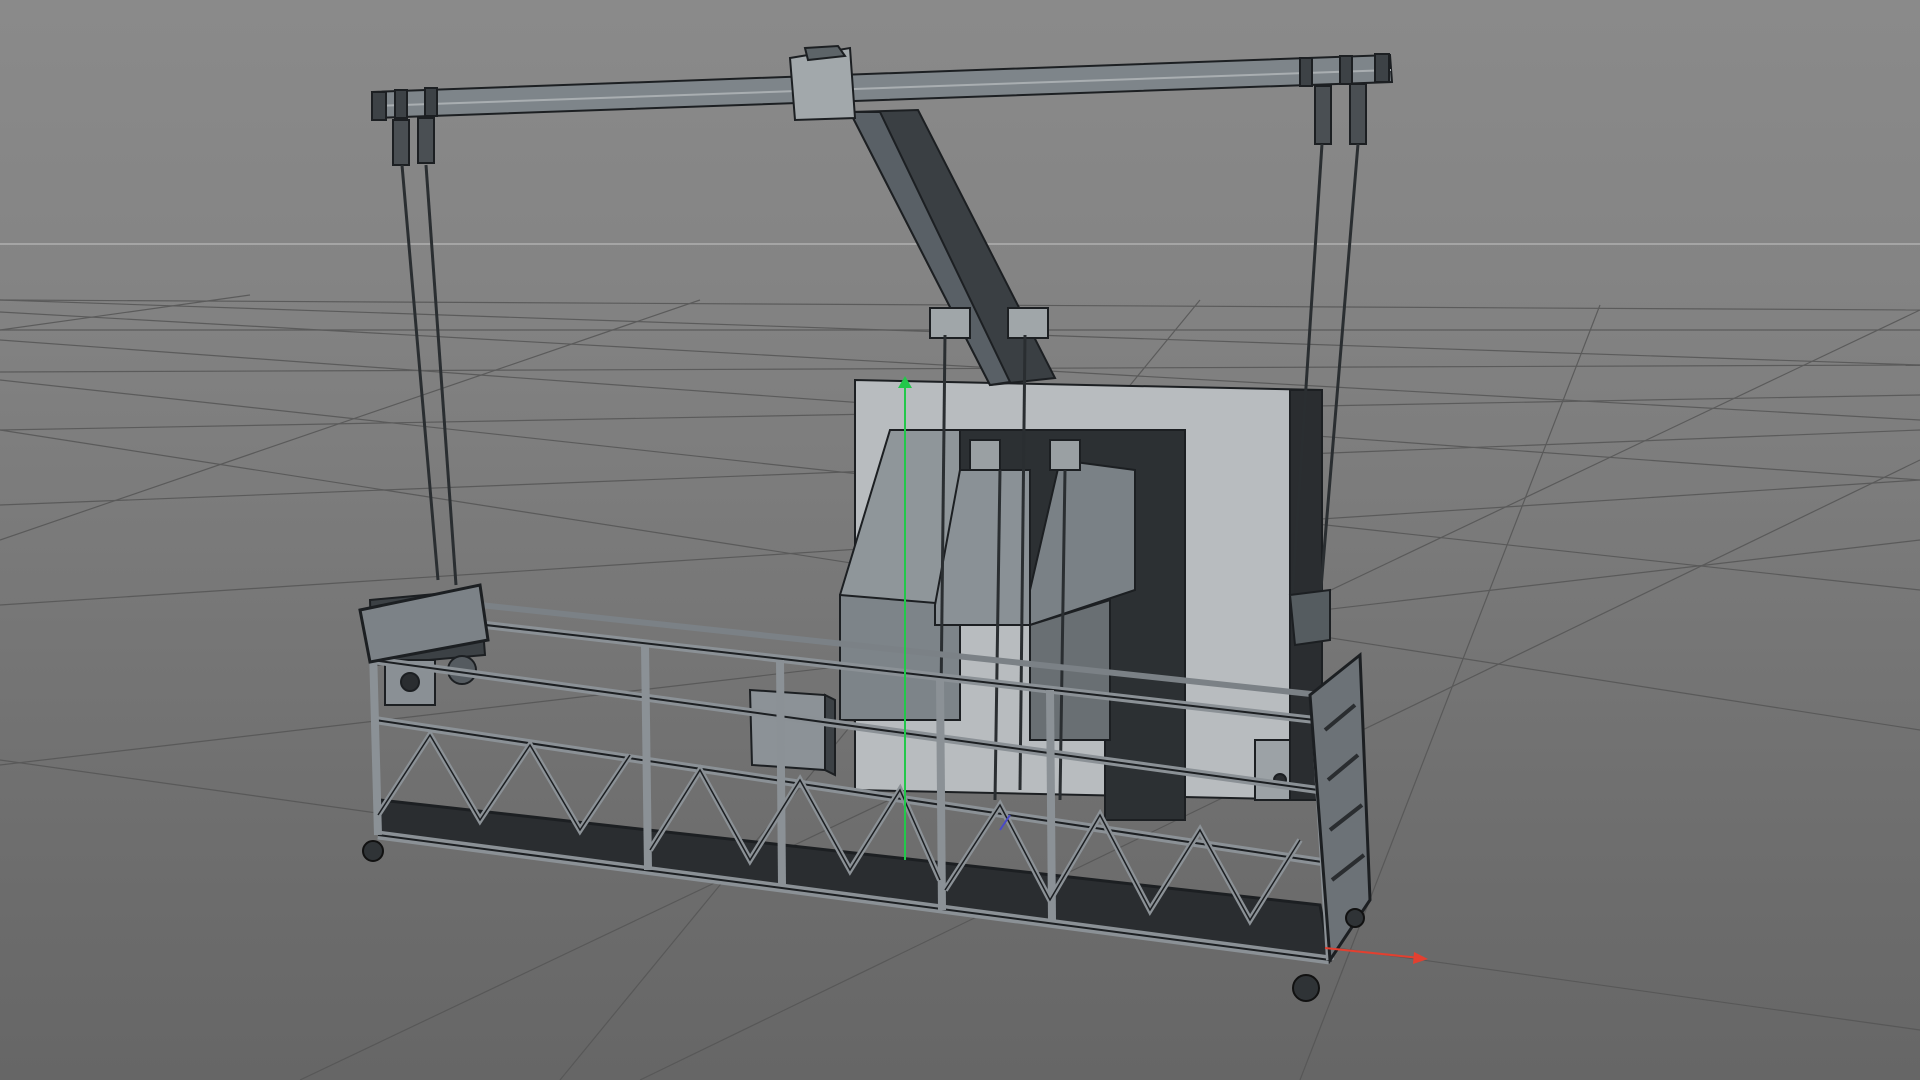  Describe the element at coordinates (1372, 953) in the screenshot. I see `x-axis-arrow` at that location.